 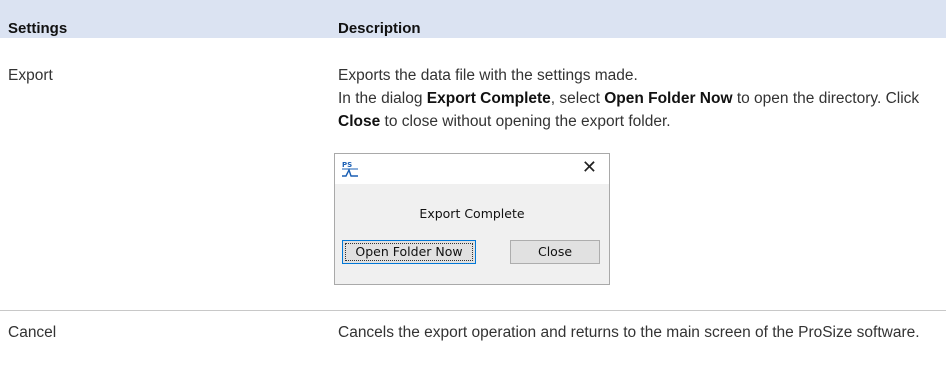 I want to click on prosize-logo-icon: PS, so click(x=350, y=169).